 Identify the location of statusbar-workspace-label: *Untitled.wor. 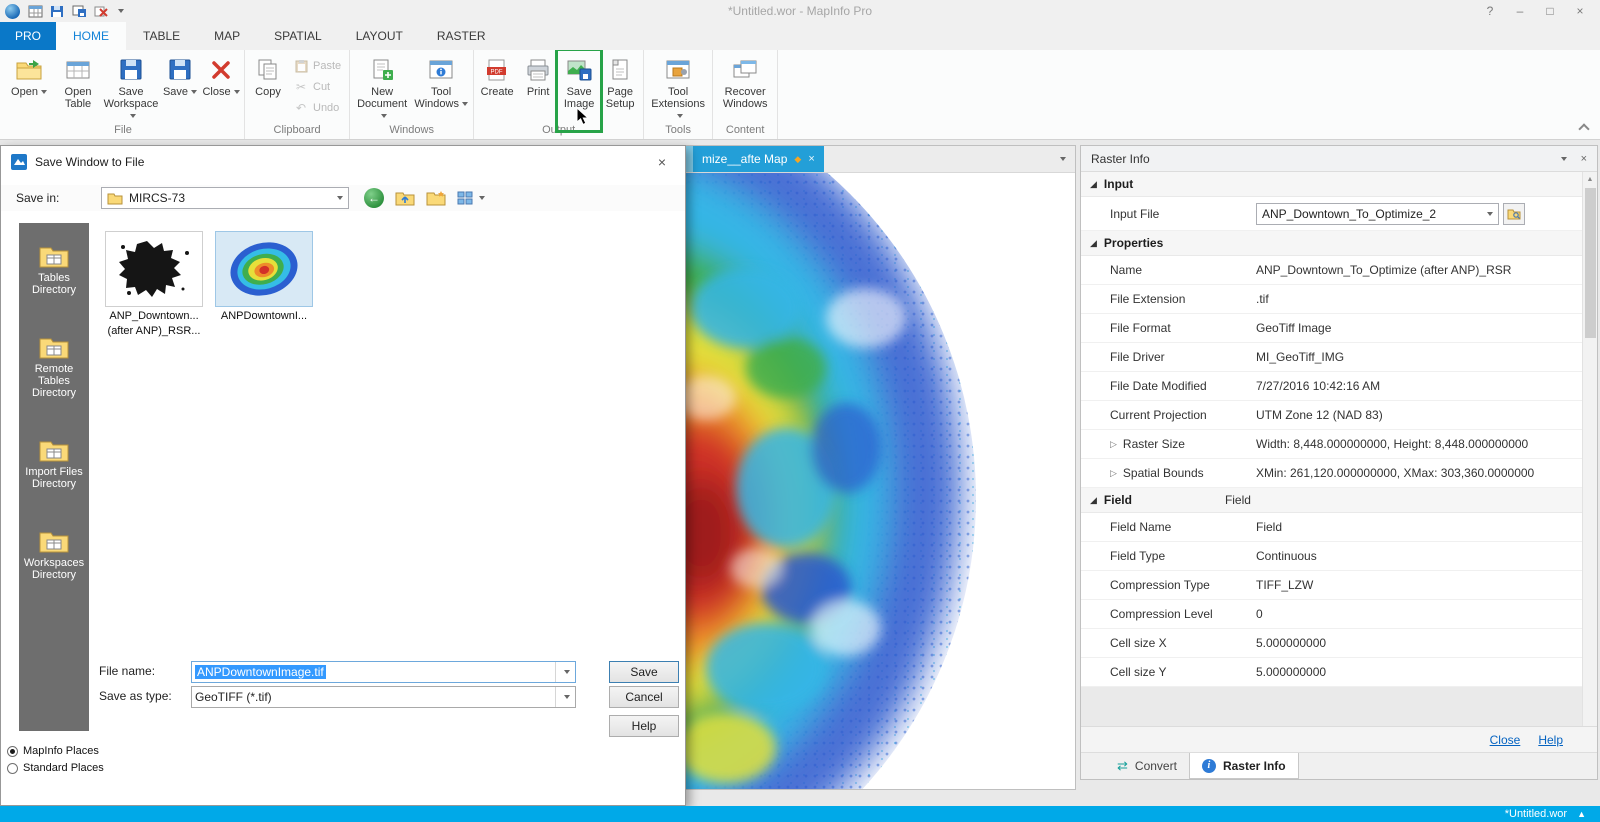
(1536, 814).